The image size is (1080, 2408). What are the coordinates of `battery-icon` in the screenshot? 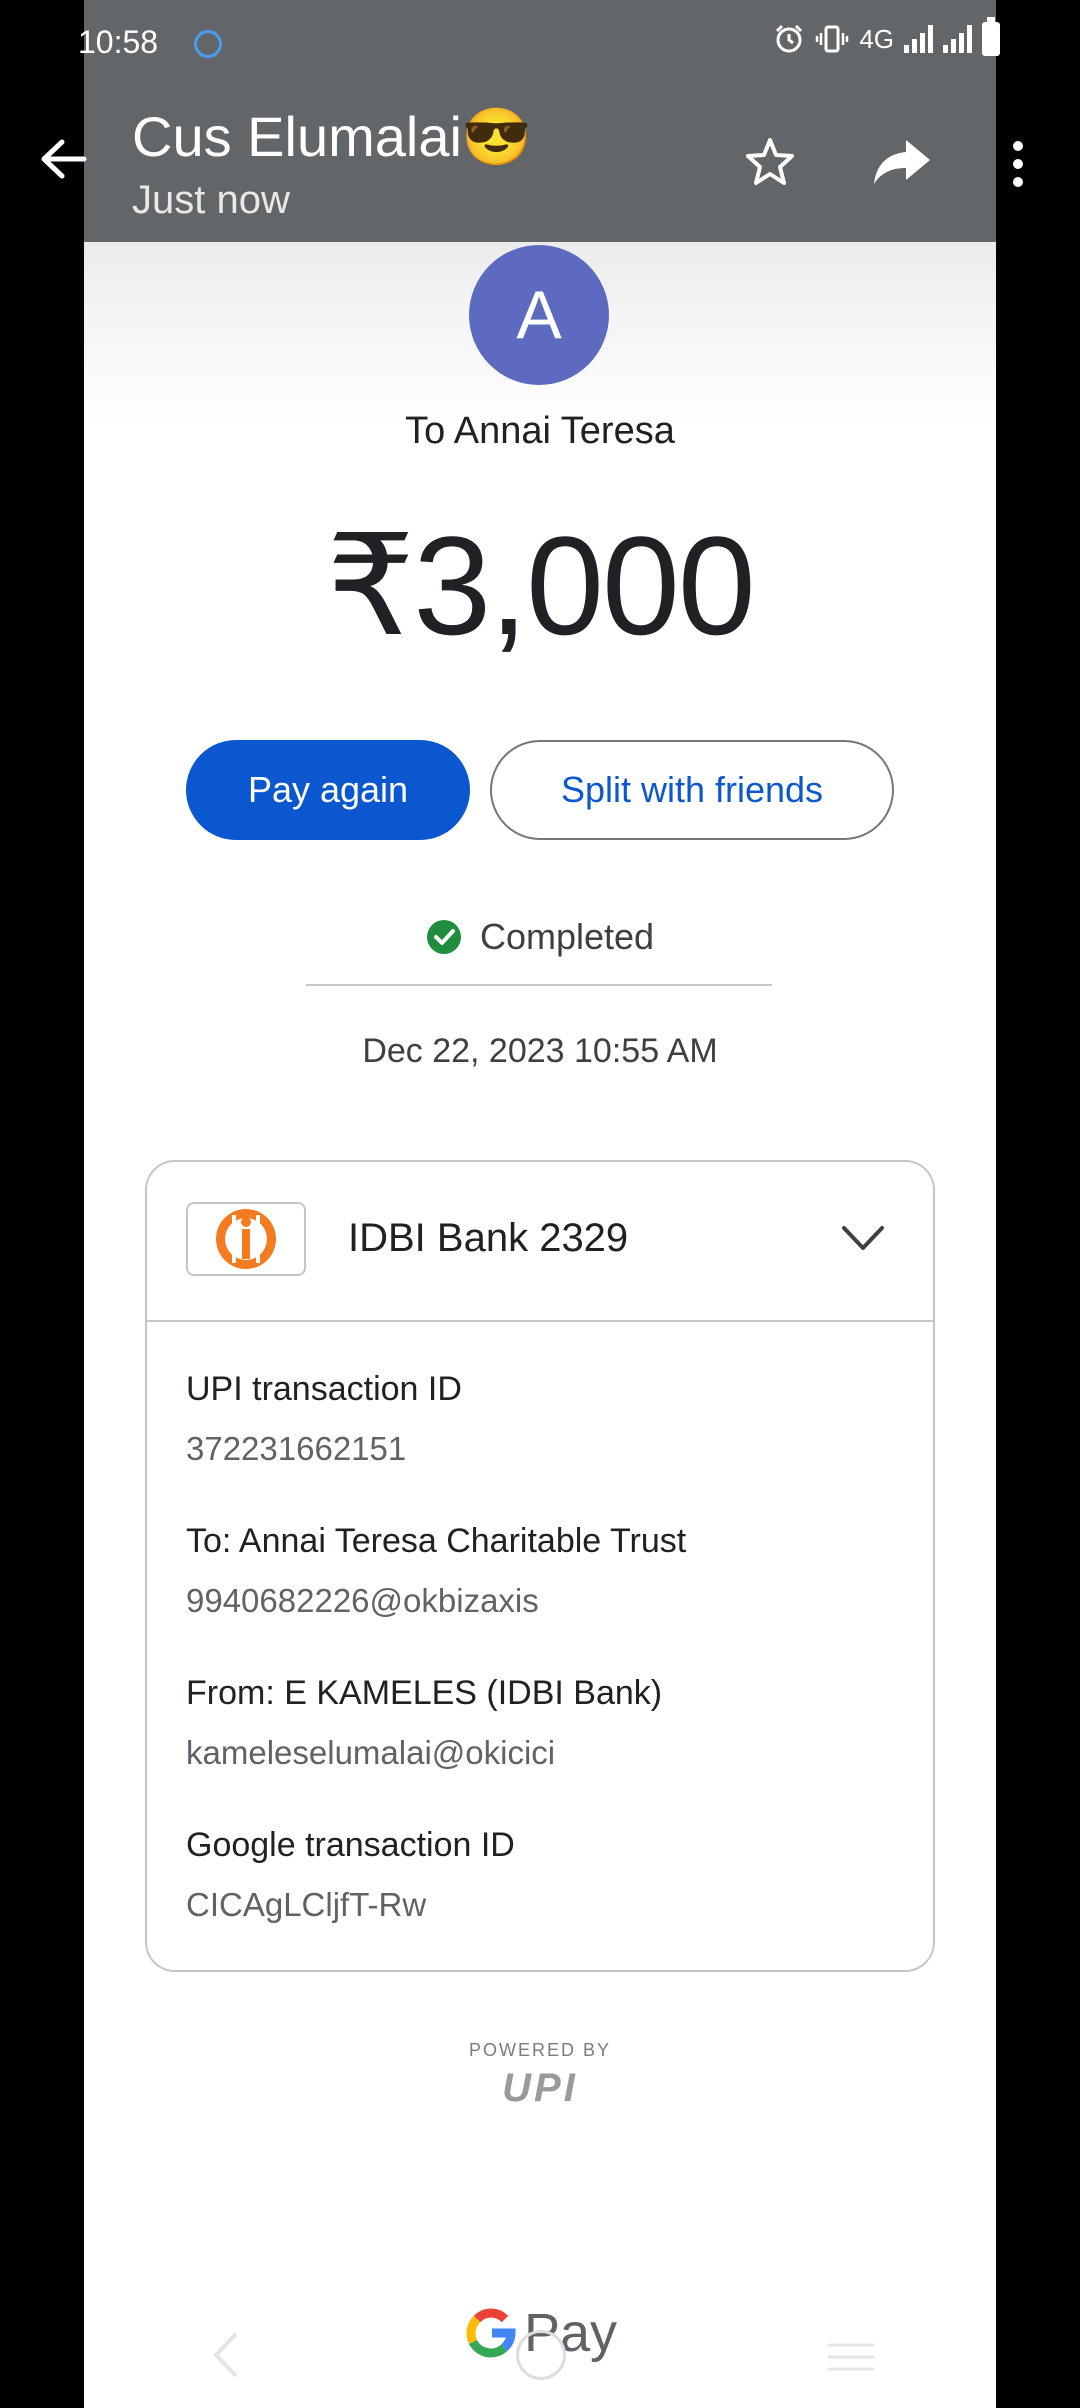 It's located at (991, 36).